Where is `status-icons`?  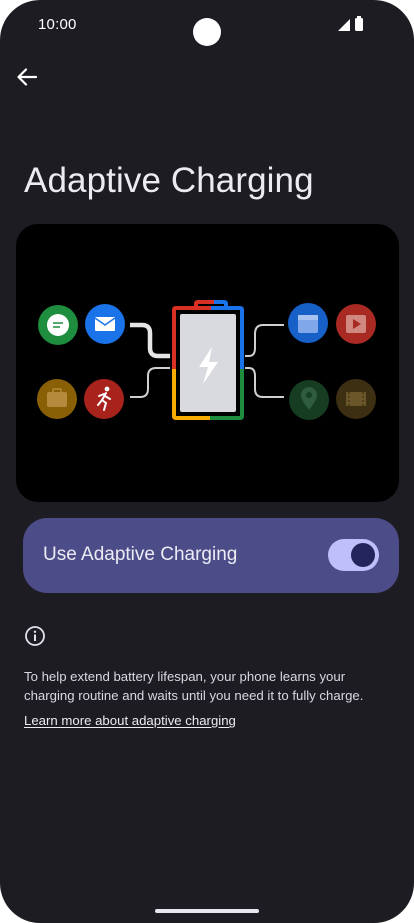
status-icons is located at coordinates (358, 24).